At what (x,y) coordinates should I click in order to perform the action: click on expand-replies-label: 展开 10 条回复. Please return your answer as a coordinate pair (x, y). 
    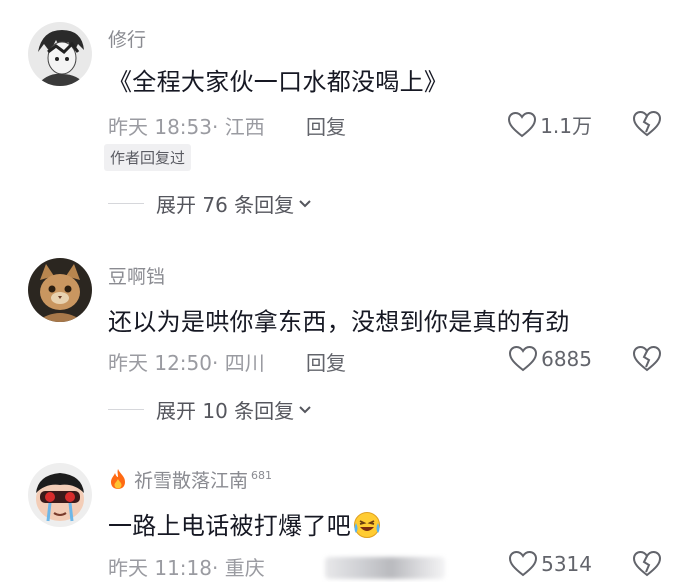
    Looking at the image, I should click on (225, 411).